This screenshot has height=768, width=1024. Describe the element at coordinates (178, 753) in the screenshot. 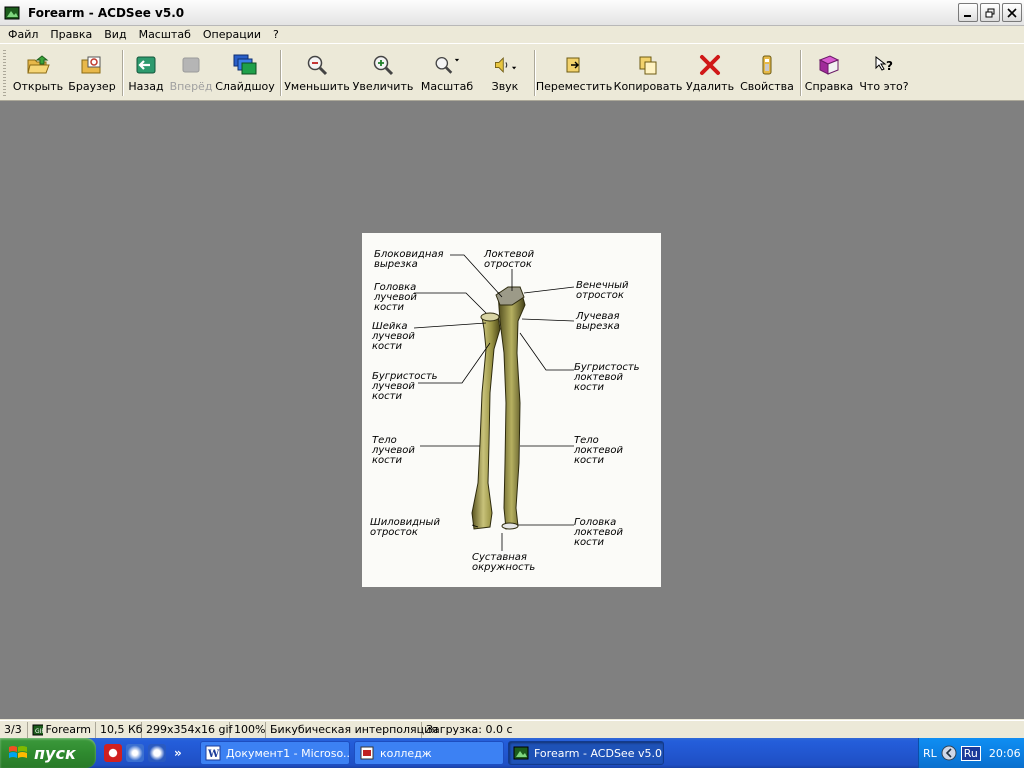

I see `quick-launch-more-icon: »` at that location.